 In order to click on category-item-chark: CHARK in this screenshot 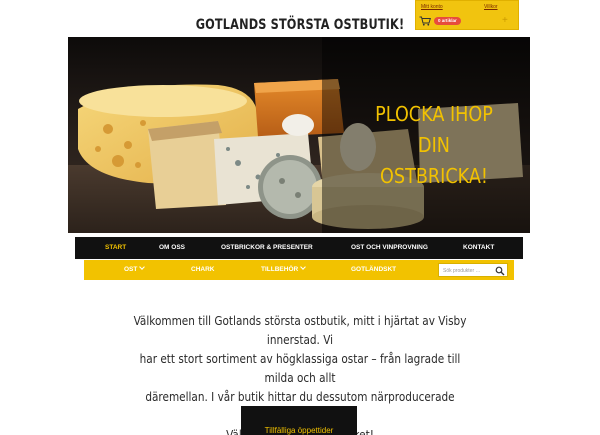, I will do `click(202, 270)`.